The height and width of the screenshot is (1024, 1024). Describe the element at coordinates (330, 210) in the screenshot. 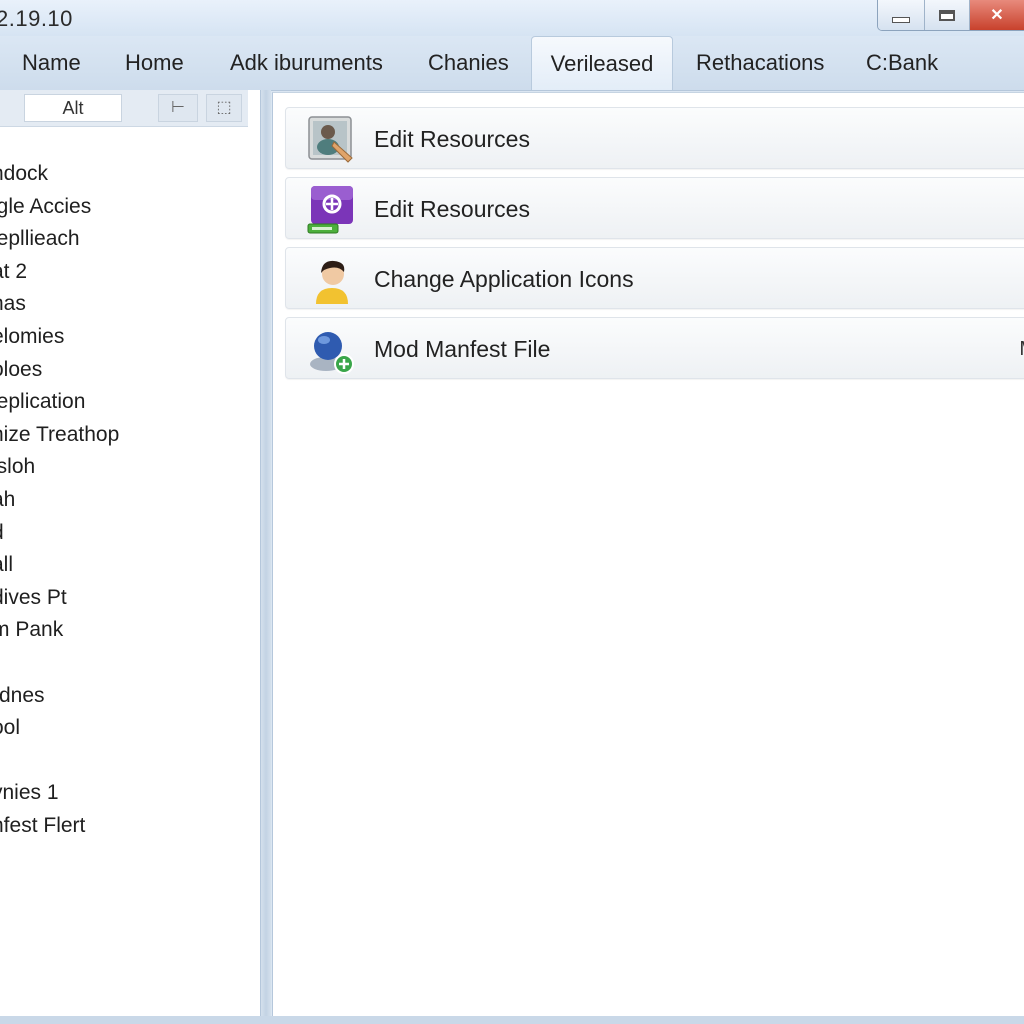

I see `purple-resource-icon` at that location.